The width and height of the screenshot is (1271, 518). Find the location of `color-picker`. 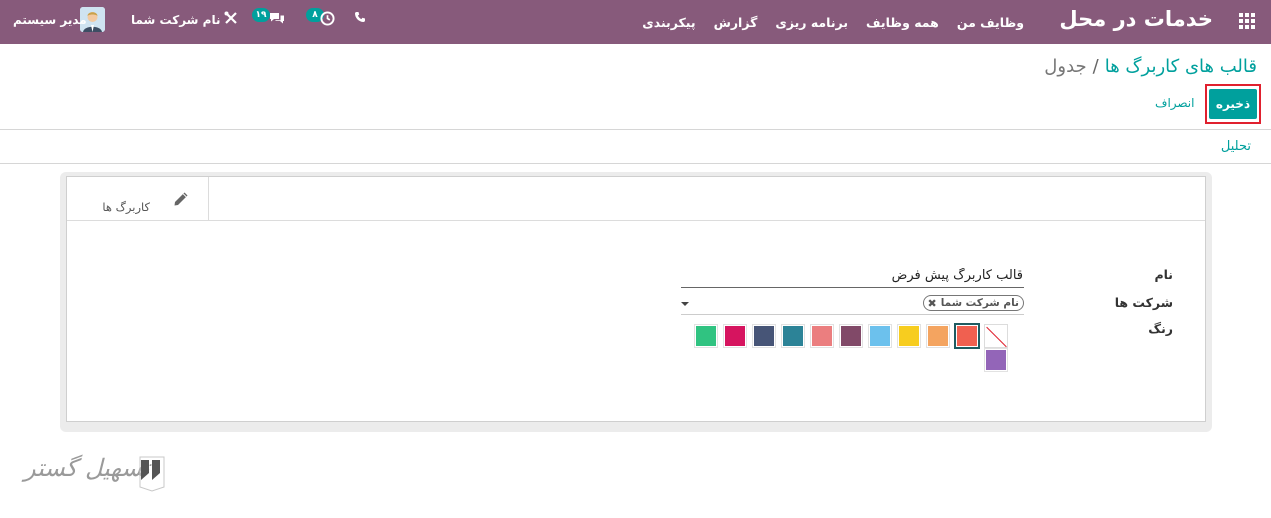

color-picker is located at coordinates (853, 347).